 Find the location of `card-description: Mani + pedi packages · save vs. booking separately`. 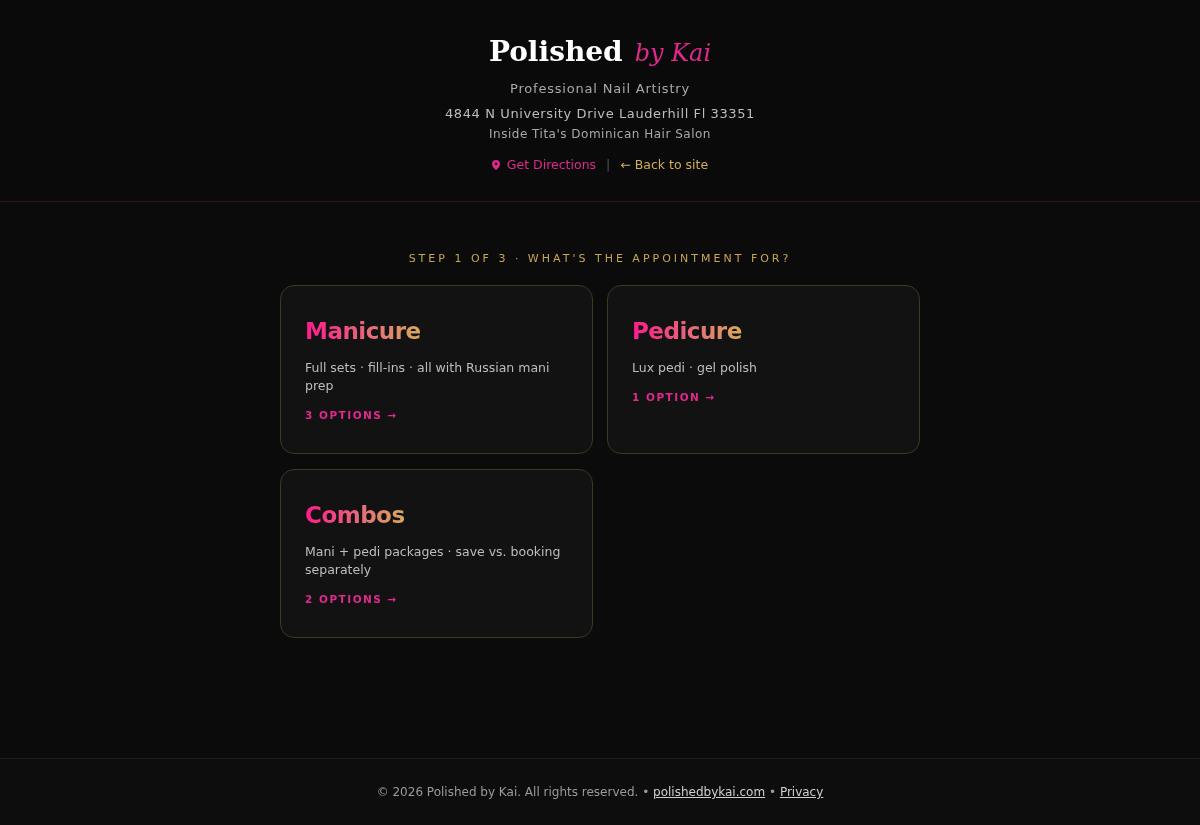

card-description: Mani + pedi packages · save vs. booking separately is located at coordinates (433, 561).